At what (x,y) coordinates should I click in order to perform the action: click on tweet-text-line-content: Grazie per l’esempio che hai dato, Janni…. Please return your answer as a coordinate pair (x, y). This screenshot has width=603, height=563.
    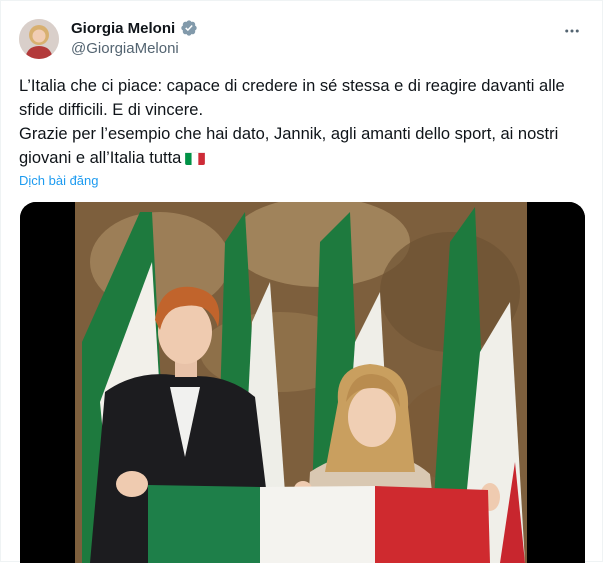
    Looking at the image, I should click on (289, 146).